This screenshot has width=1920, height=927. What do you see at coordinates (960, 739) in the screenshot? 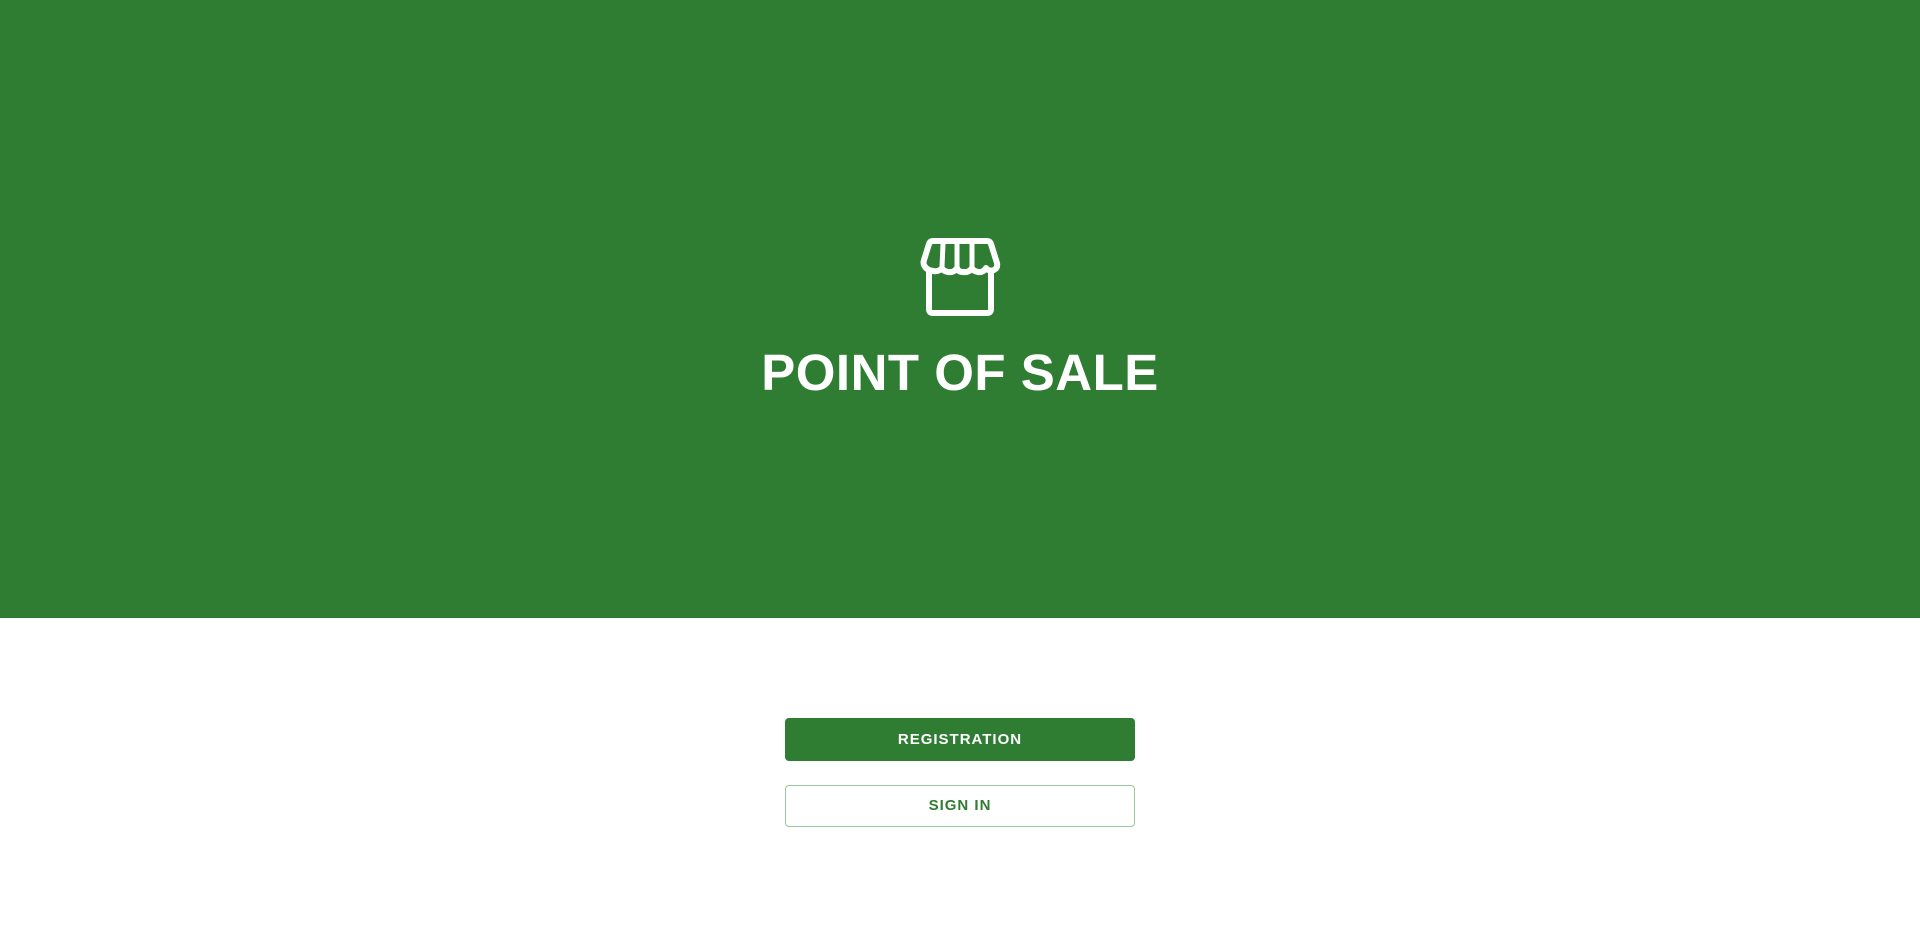
I see `registration-button: REGISTRATION` at bounding box center [960, 739].